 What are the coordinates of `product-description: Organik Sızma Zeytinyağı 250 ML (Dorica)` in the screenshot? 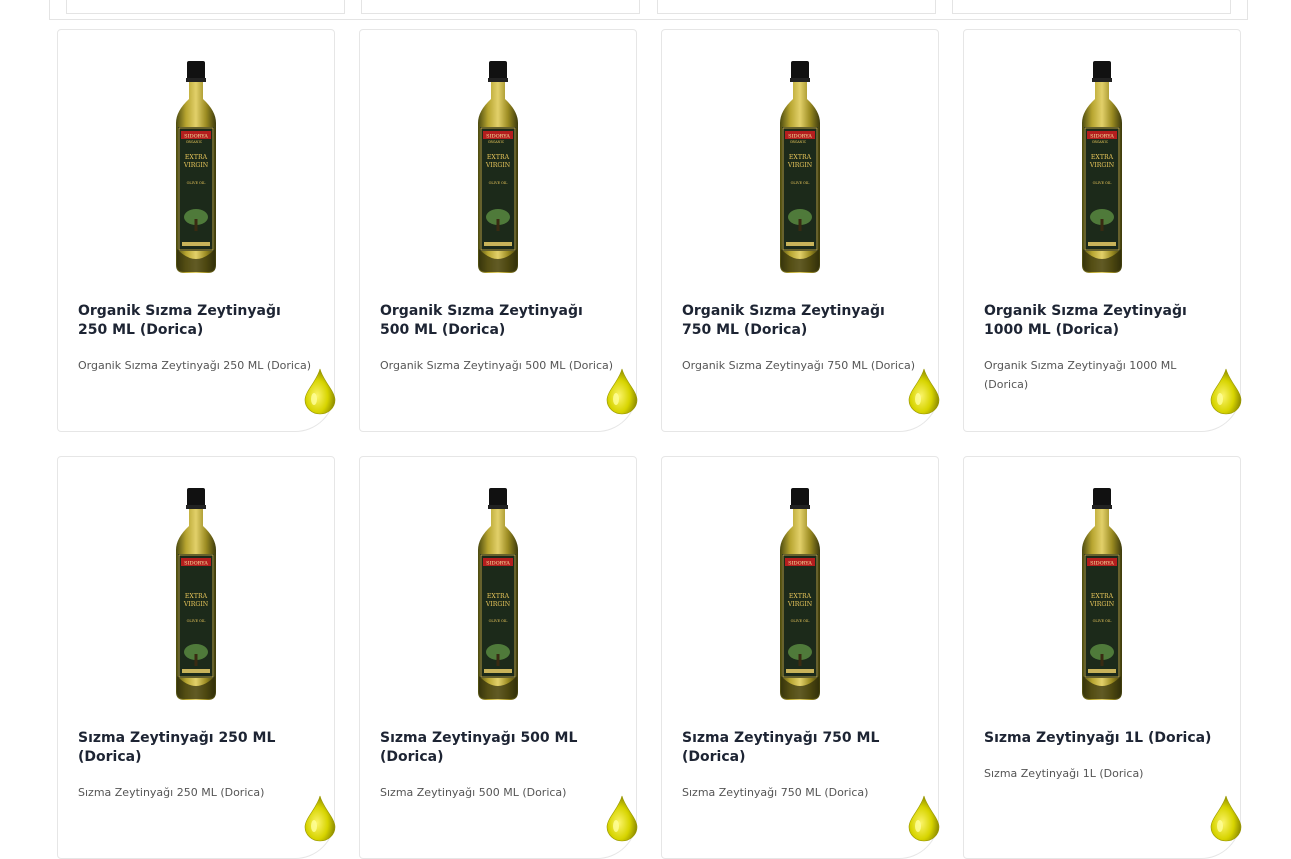 It's located at (195, 365).